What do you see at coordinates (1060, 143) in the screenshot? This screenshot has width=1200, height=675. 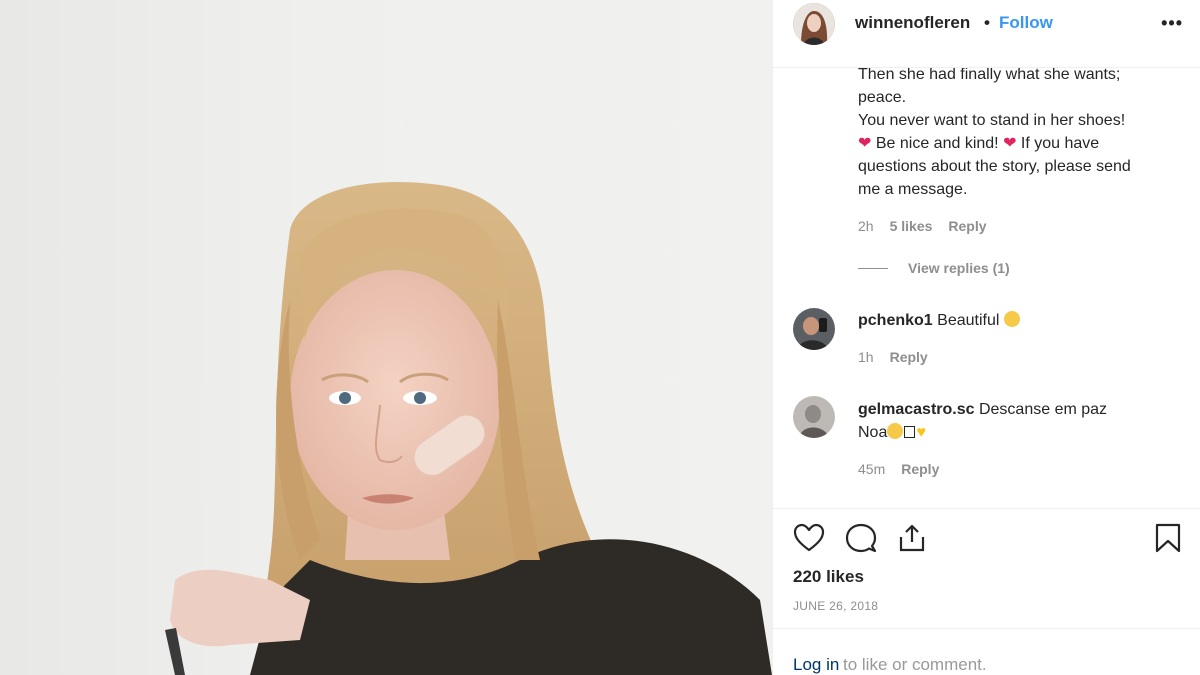 I see `comment-fragment: If you have` at bounding box center [1060, 143].